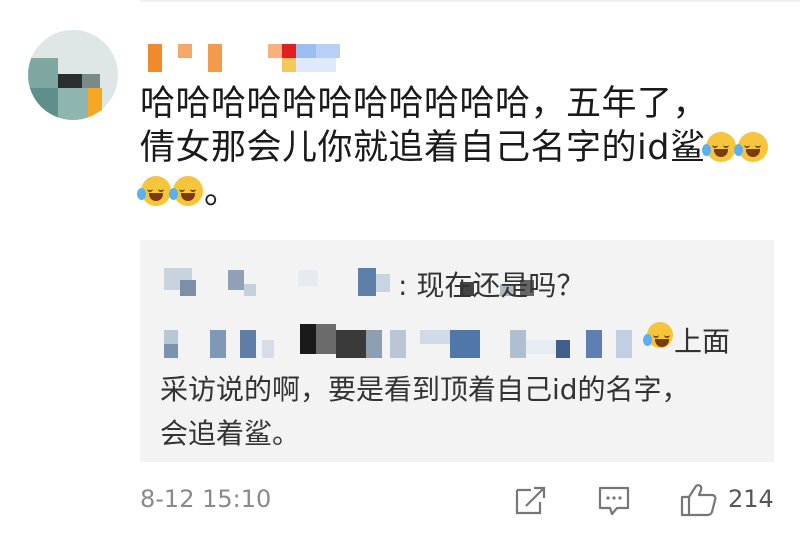  Describe the element at coordinates (702, 341) in the screenshot. I see `reply-line-2: 上面` at that location.